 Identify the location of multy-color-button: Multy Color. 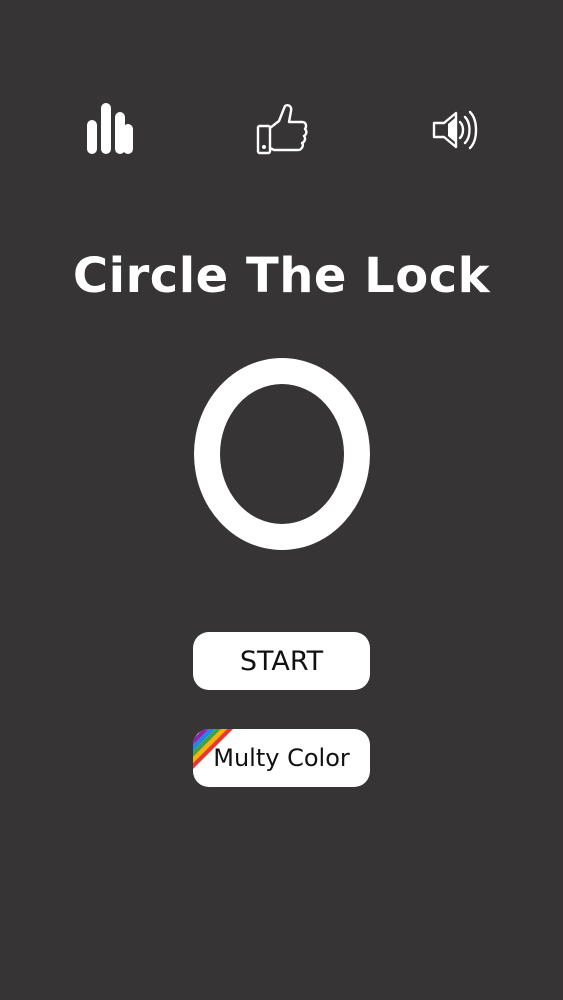
(281, 758).